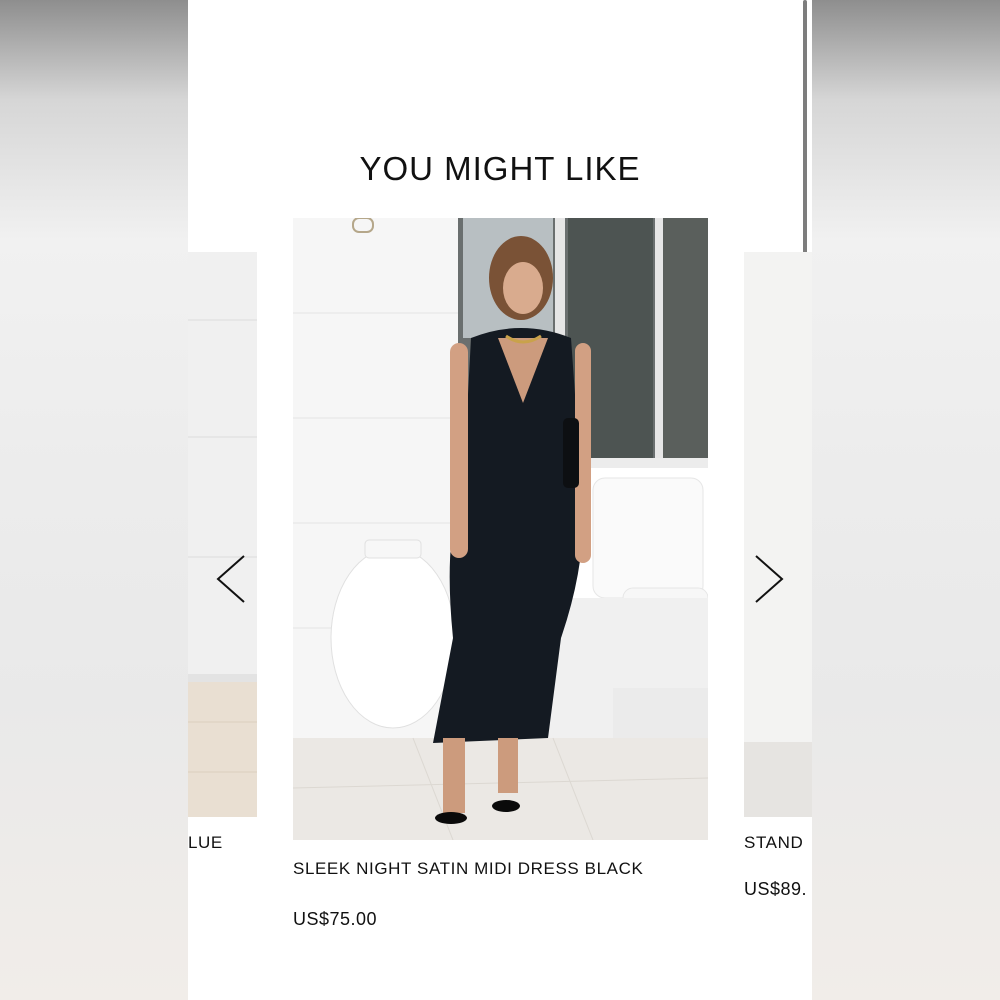  Describe the element at coordinates (500, 168) in the screenshot. I see `section-title: YOU MIGHT LIKE` at that location.